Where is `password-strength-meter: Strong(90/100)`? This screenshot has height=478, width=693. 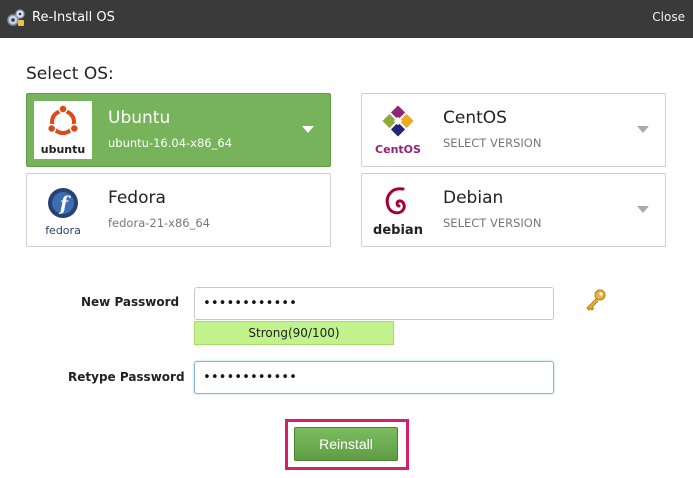 password-strength-meter: Strong(90/100) is located at coordinates (294, 333).